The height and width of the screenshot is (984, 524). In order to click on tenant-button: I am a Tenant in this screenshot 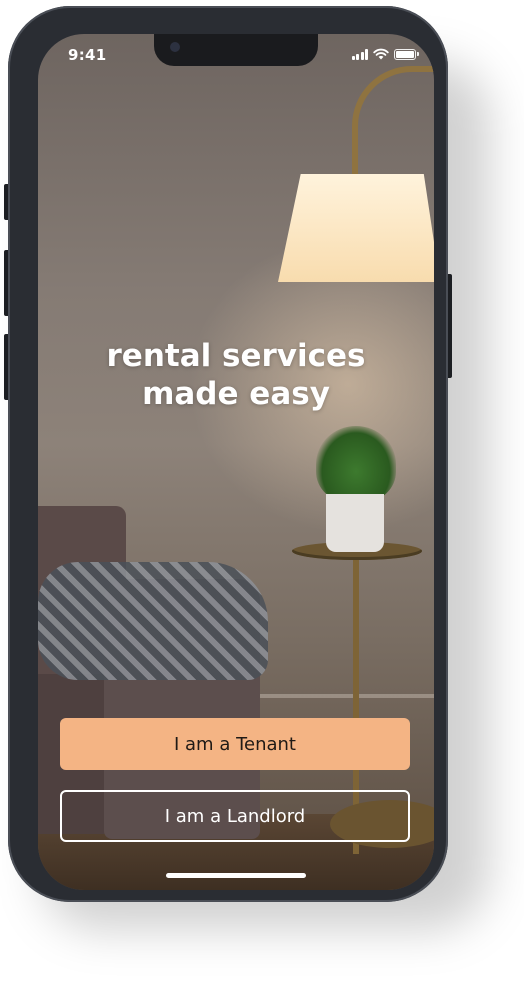, I will do `click(235, 744)`.